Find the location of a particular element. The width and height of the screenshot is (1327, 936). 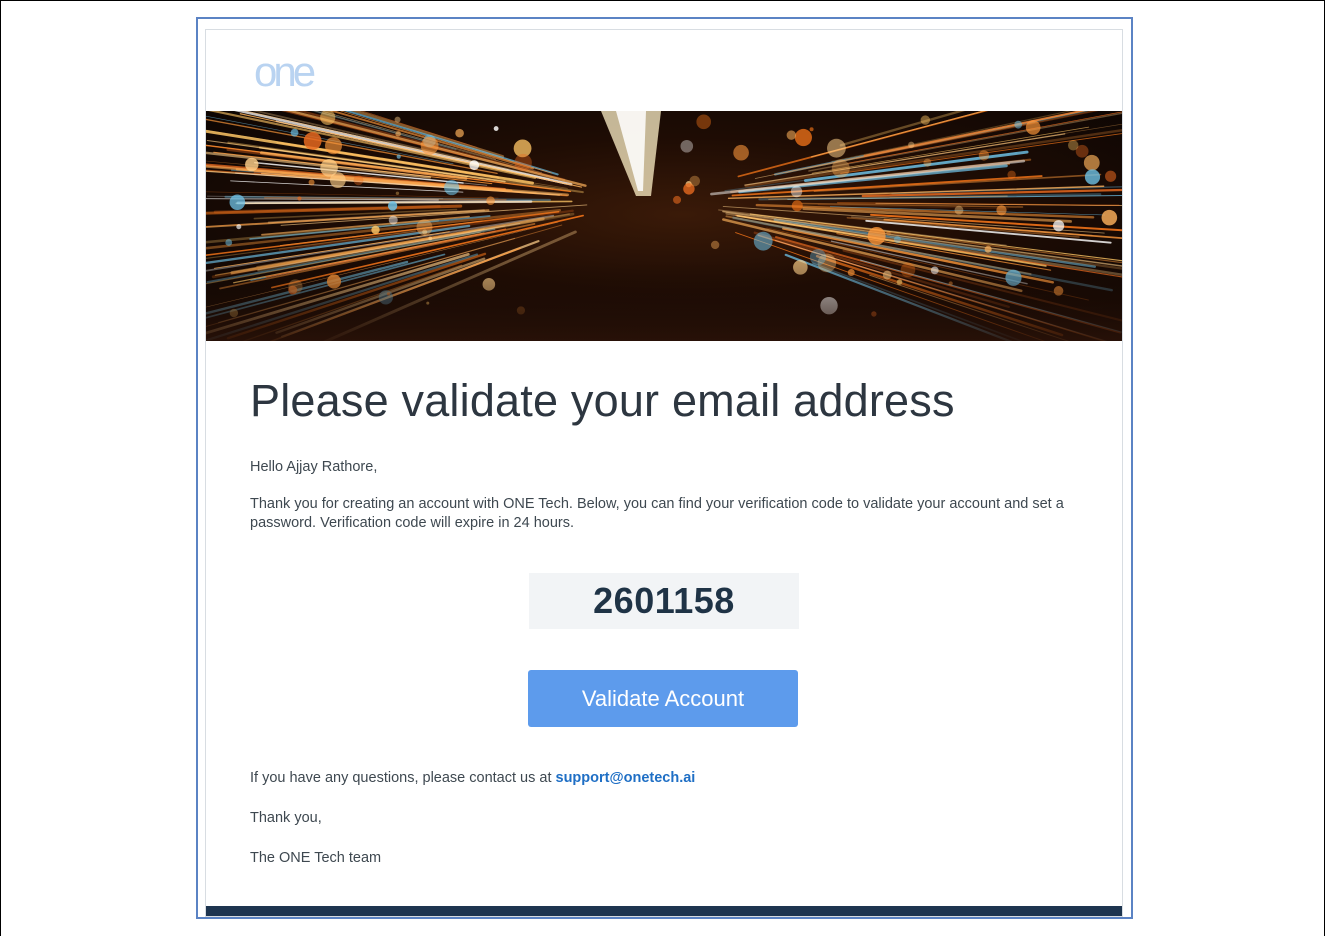

verification-code-box: 2601158 is located at coordinates (664, 601).